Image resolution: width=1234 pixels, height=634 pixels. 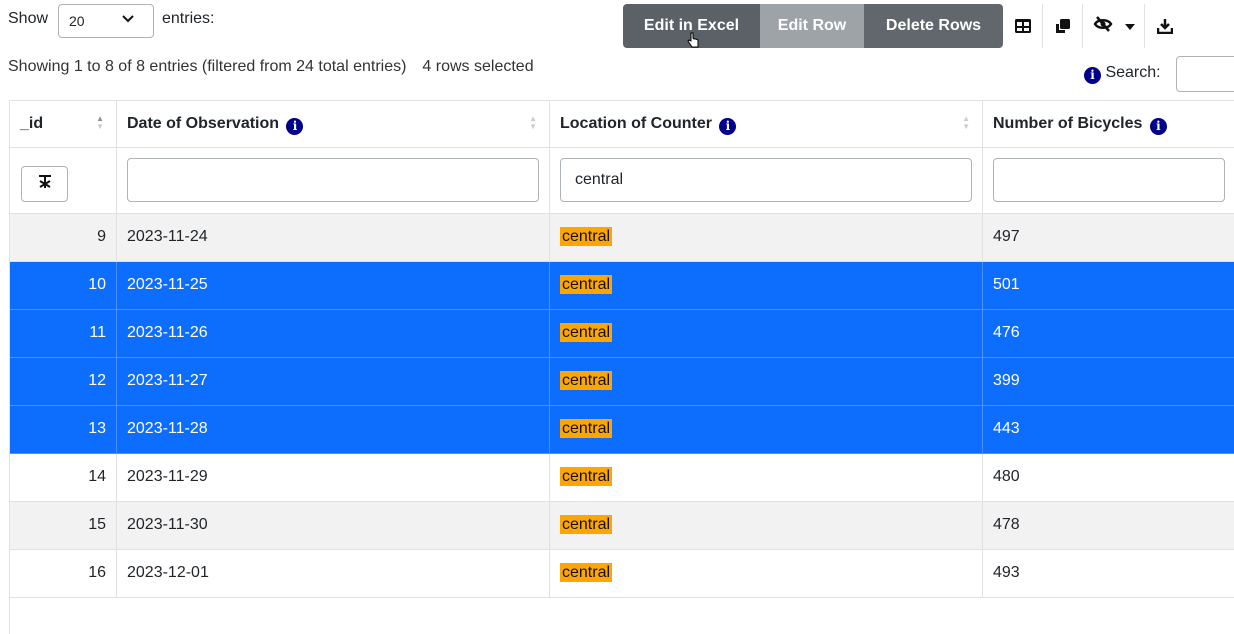 What do you see at coordinates (1114, 26) in the screenshot?
I see `column-visibility-toggle` at bounding box center [1114, 26].